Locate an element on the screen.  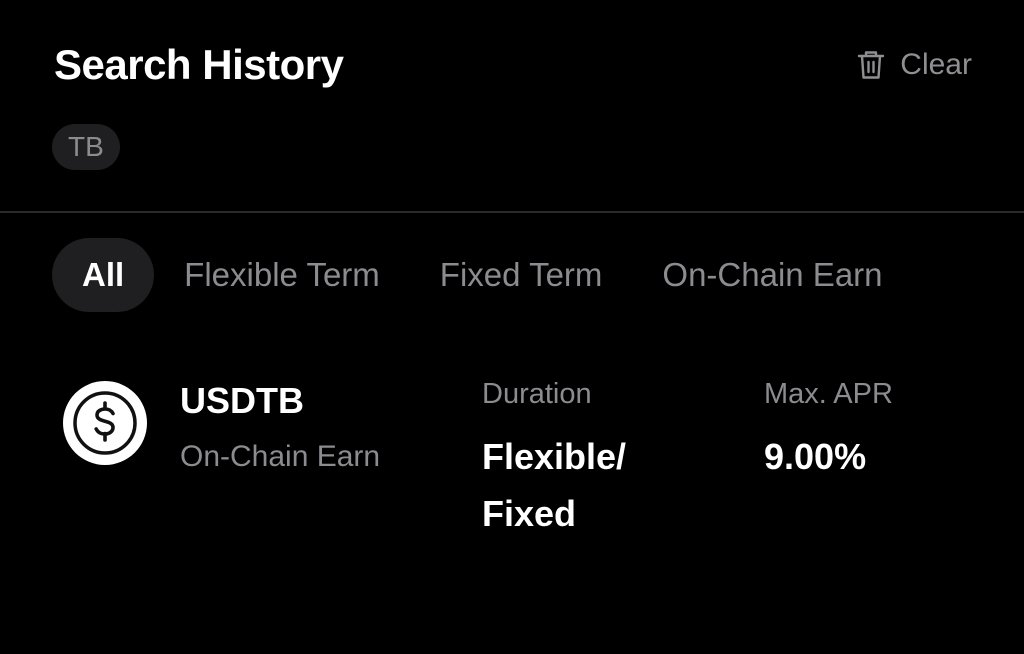
duration-value-line-1: Flexible/ is located at coordinates (554, 456).